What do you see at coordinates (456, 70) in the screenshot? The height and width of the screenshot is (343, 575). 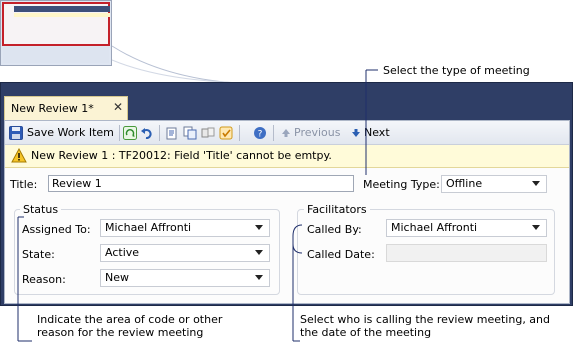 I see `callout-meeting-type: Select the type of meeting` at bounding box center [456, 70].